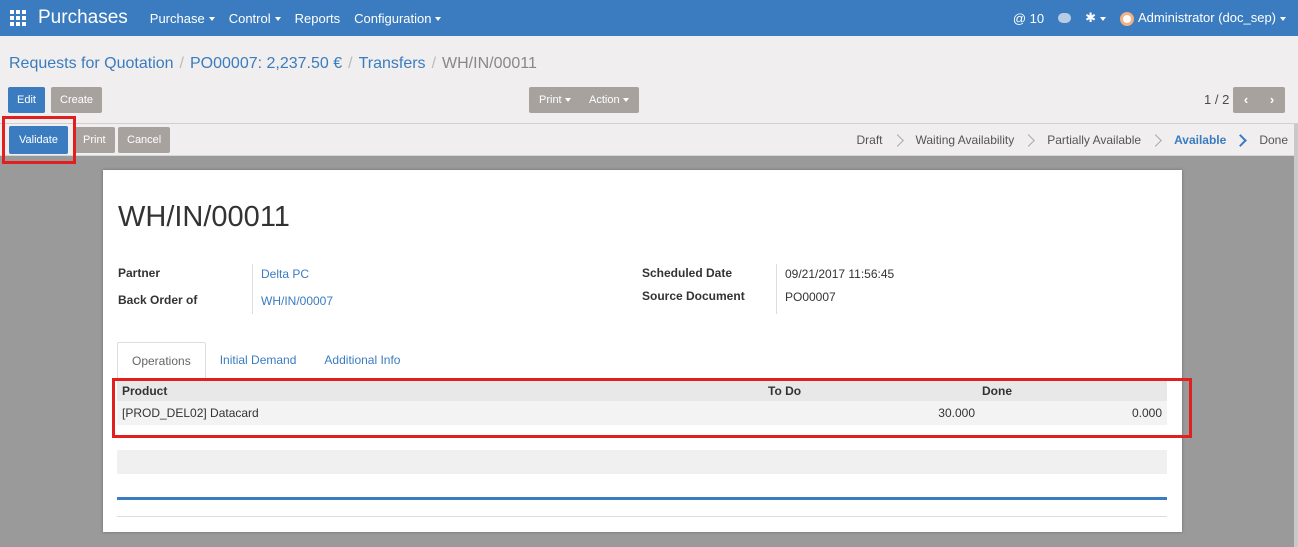 This screenshot has width=1298, height=547. Describe the element at coordinates (840, 274) in the screenshot. I see `scheduled-date-value: 09/21/2017 11:56:45` at that location.